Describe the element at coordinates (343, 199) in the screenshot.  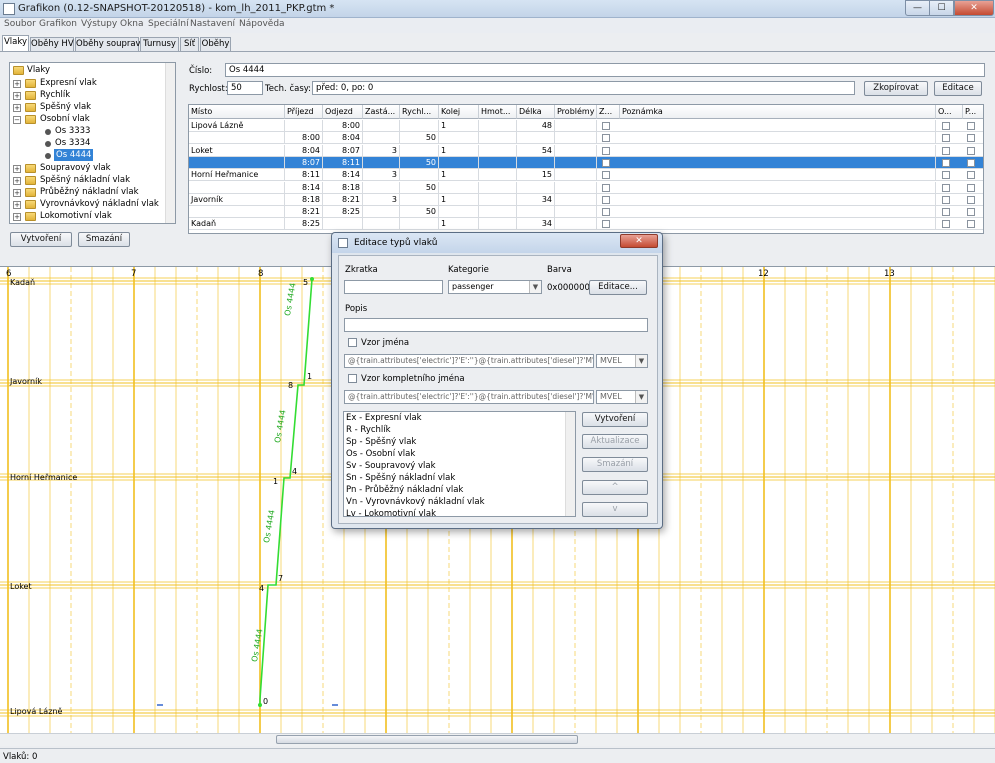
I see `table-cell: 8:21` at that location.